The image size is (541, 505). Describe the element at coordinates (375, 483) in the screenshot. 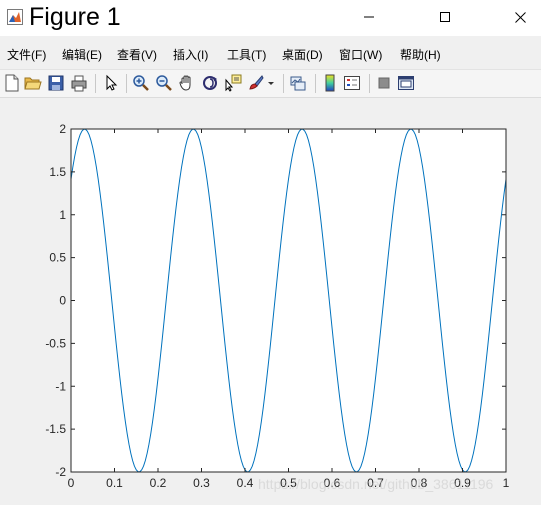

I see `x-tick-label: 0.7` at that location.